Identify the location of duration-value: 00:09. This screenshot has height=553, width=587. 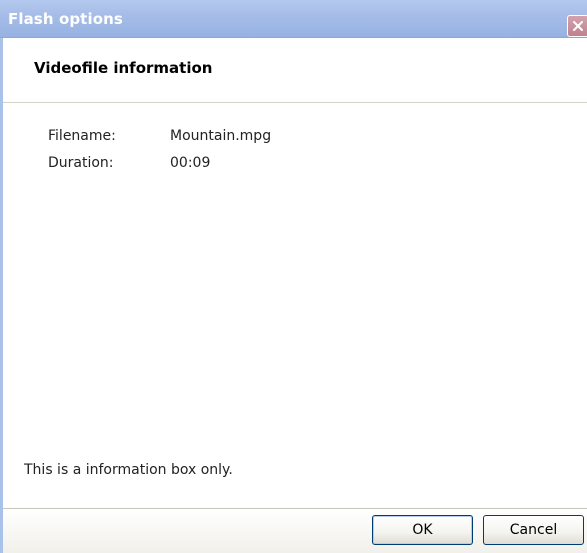
(190, 163).